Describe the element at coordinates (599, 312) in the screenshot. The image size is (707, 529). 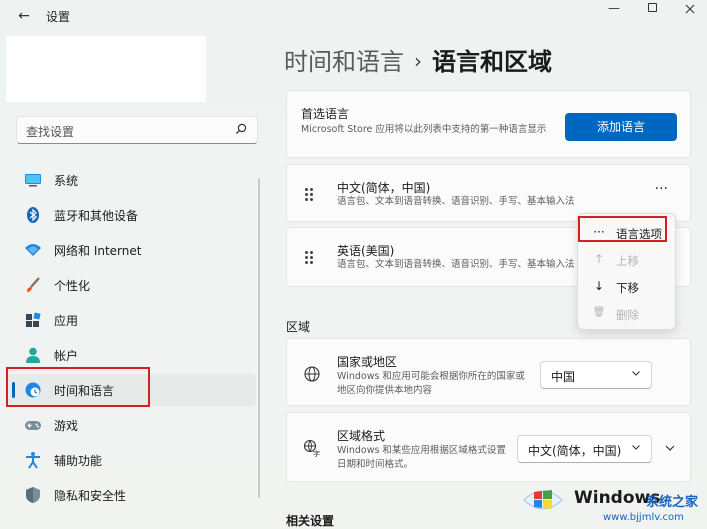
I see `trash-icon: 🗑` at that location.